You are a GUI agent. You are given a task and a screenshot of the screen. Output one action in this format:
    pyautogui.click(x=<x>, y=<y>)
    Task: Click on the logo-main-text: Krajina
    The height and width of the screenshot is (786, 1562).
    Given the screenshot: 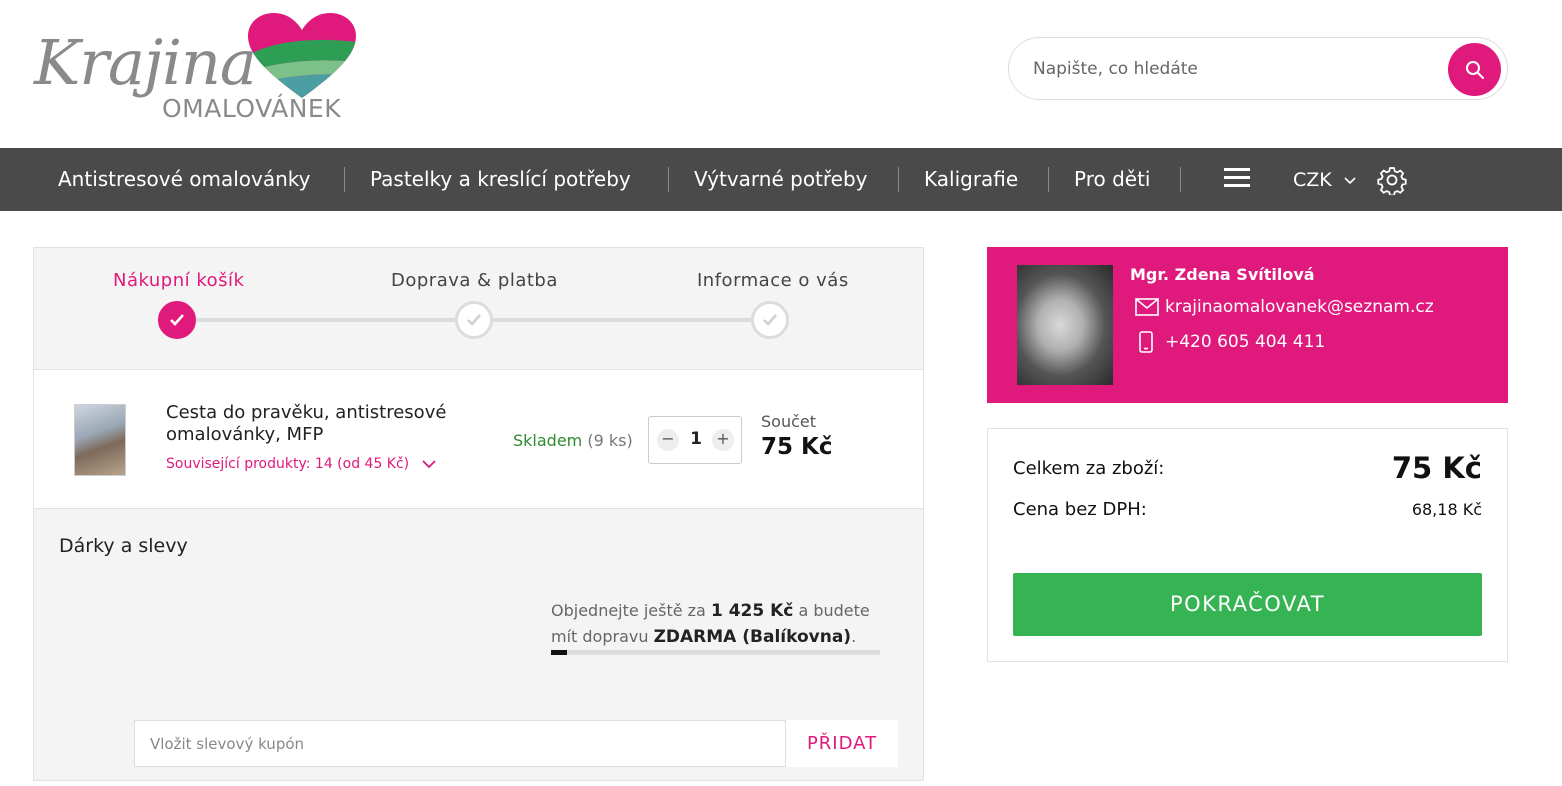 What is the action you would take?
    pyautogui.click(x=145, y=62)
    